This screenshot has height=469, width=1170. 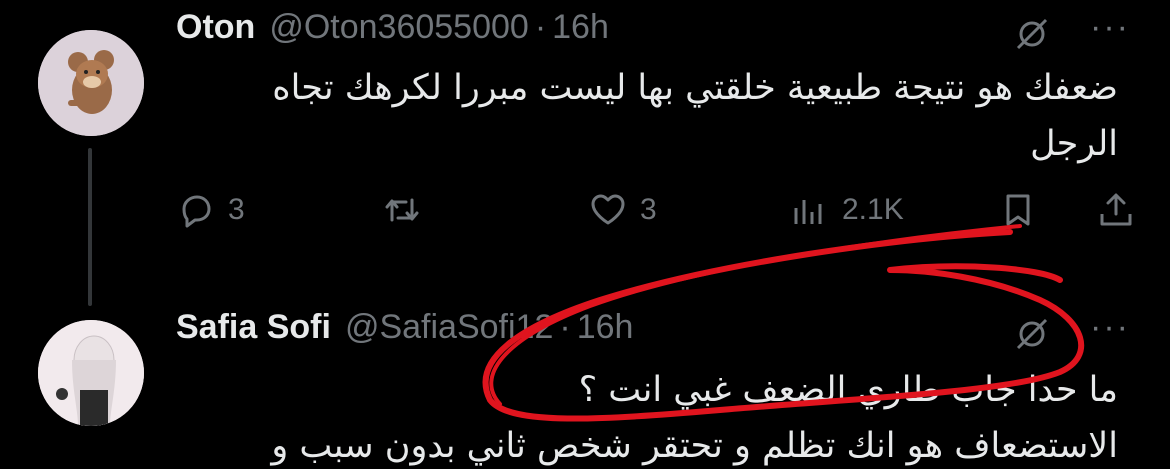 I want to click on display-name: Safia Sofi, so click(x=253, y=327).